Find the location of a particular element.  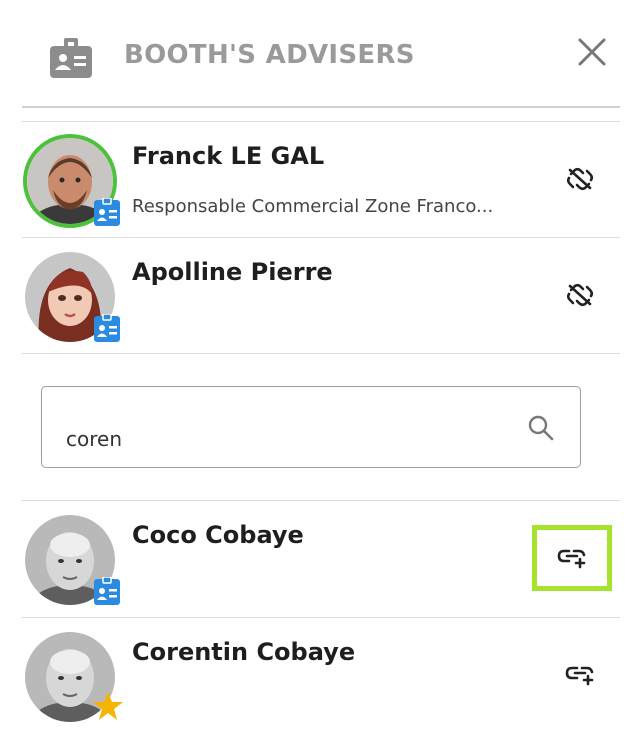

result-name: Corentin Cobaye is located at coordinates (244, 652).